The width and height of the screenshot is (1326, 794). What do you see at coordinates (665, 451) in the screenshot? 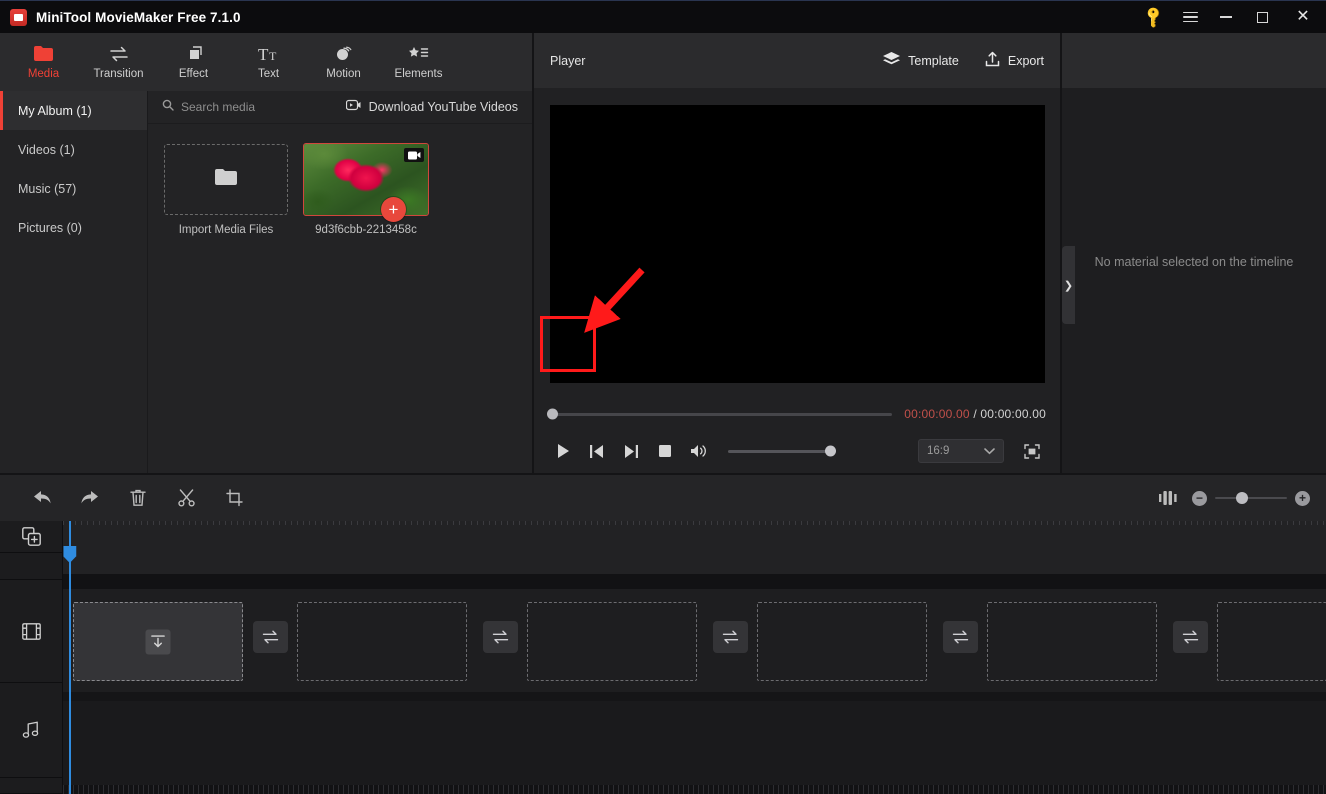
I see `stop-icon` at bounding box center [665, 451].